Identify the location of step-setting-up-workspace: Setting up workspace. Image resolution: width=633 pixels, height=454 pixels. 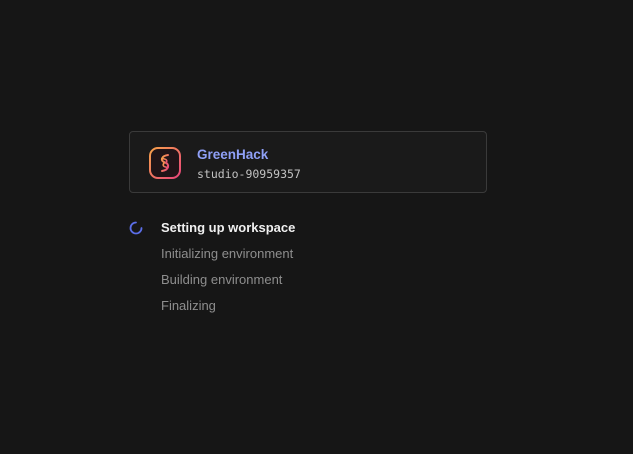
(279, 232).